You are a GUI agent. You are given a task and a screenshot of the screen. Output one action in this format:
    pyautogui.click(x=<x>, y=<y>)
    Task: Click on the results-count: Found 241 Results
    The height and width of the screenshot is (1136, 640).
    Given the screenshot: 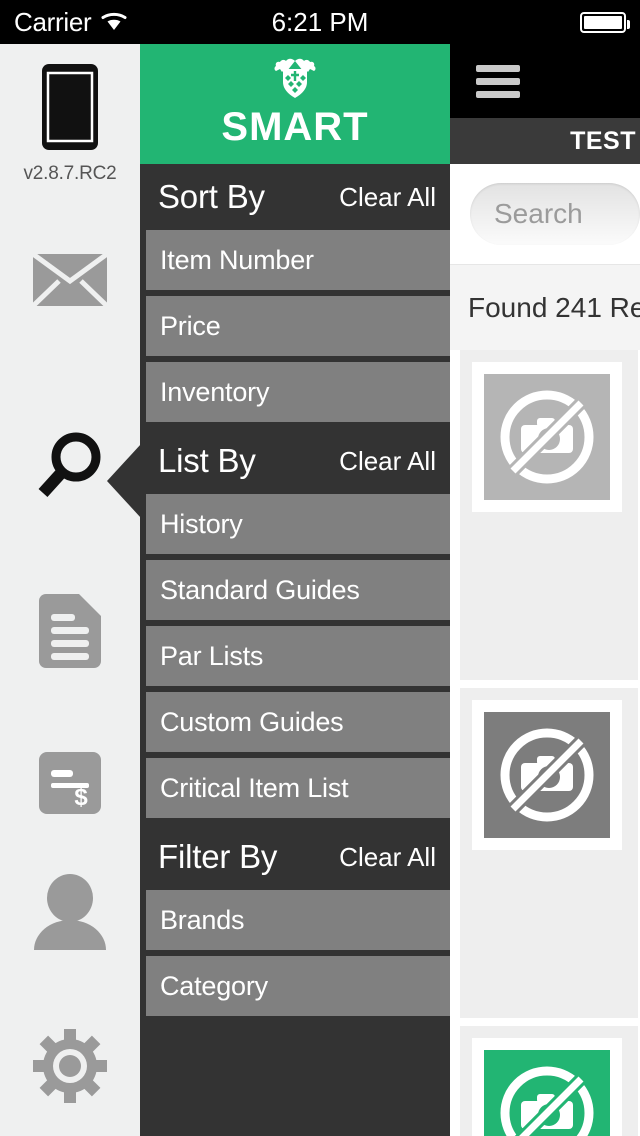 What is the action you would take?
    pyautogui.click(x=545, y=307)
    